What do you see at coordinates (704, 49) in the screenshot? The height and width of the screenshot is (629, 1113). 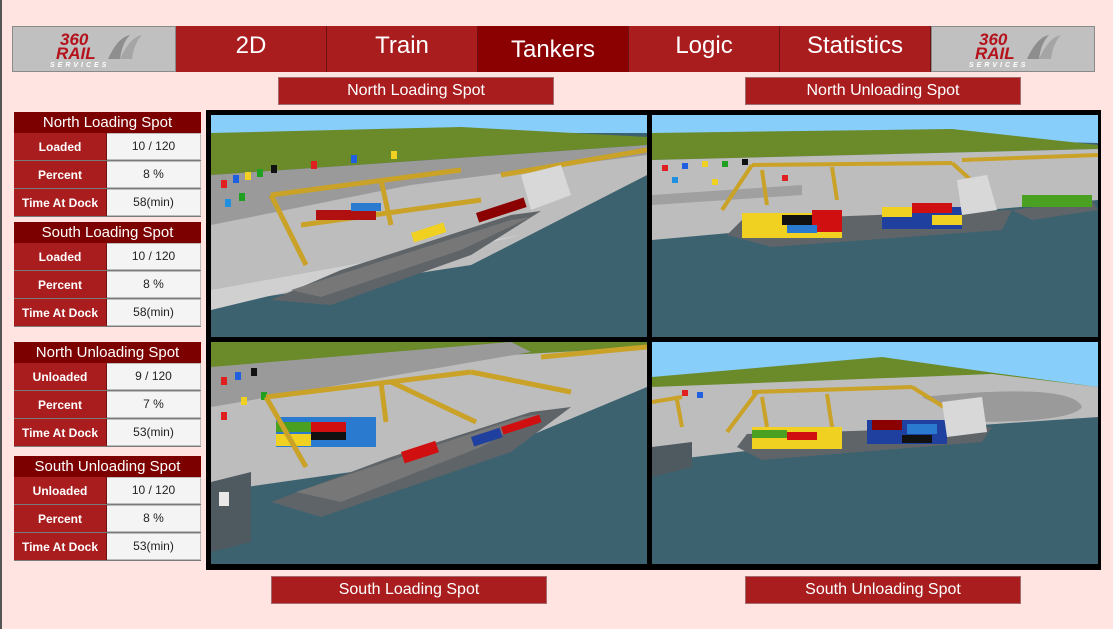 I see `tab-logic: Logic` at bounding box center [704, 49].